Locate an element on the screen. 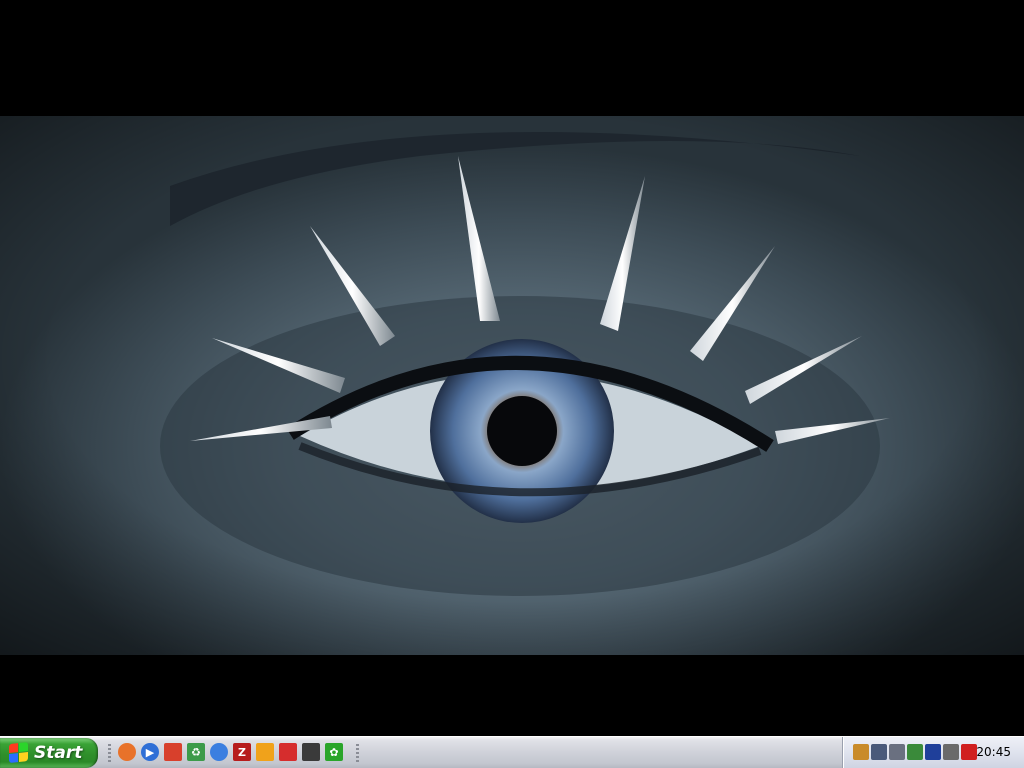 Image resolution: width=1024 pixels, height=768 pixels. media-player-icon: ▶ is located at coordinates (150, 752).